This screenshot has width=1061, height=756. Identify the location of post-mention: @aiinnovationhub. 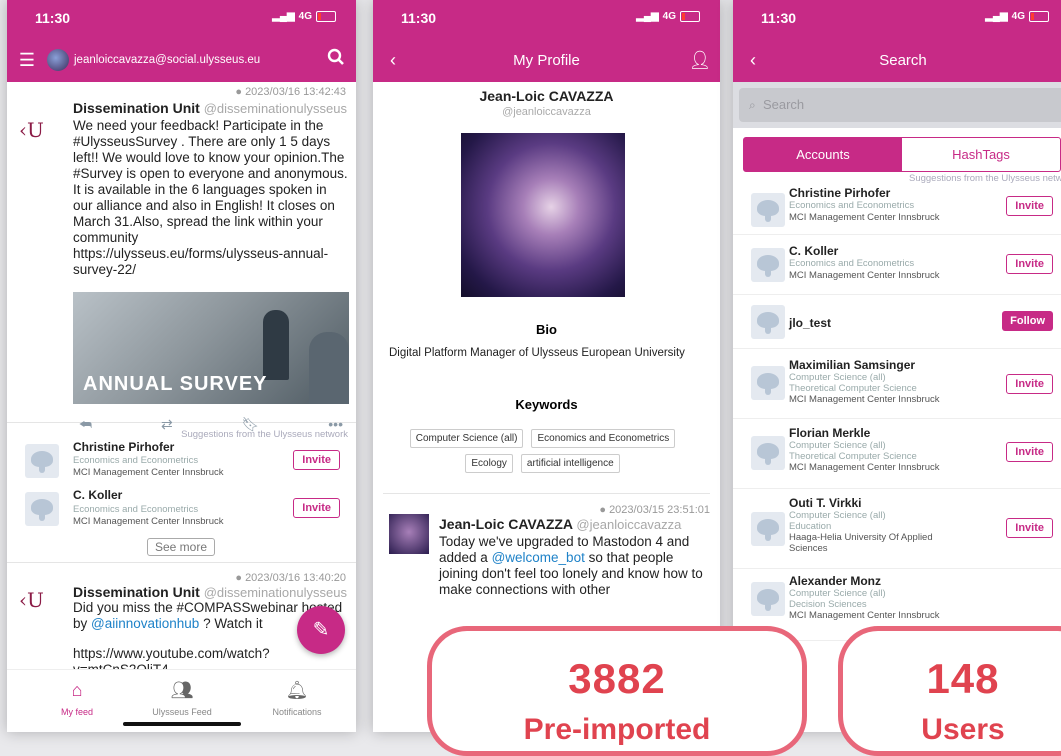
(145, 623).